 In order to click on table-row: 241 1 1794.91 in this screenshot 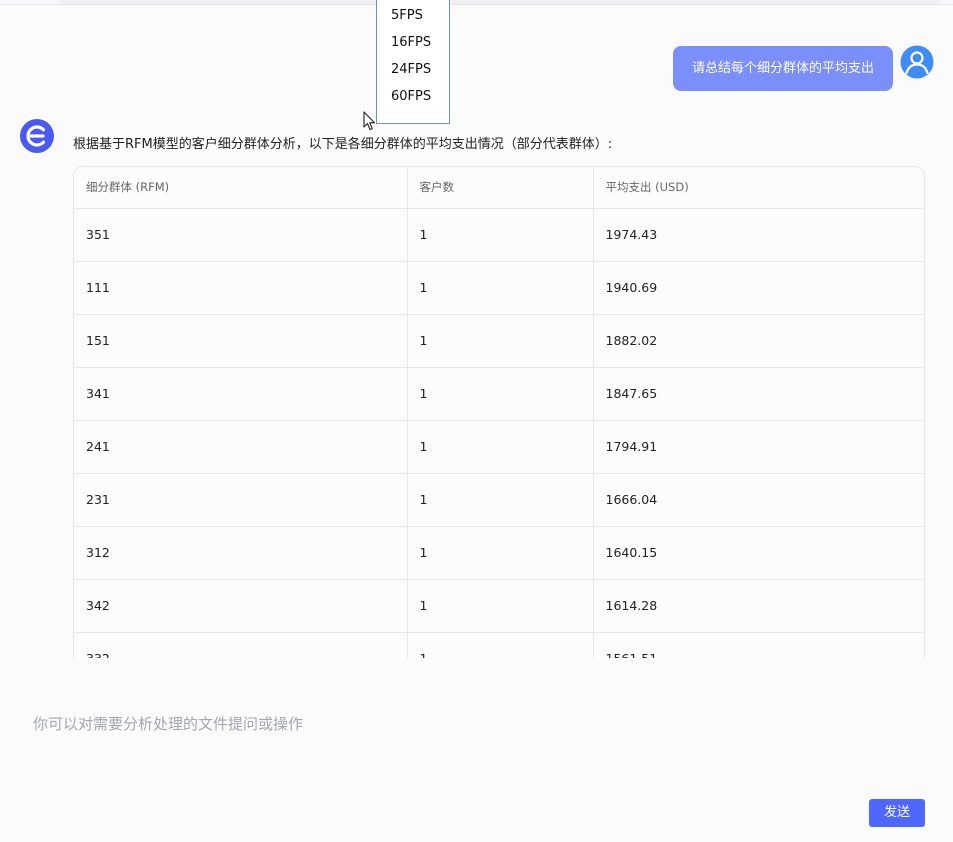, I will do `click(499, 447)`.